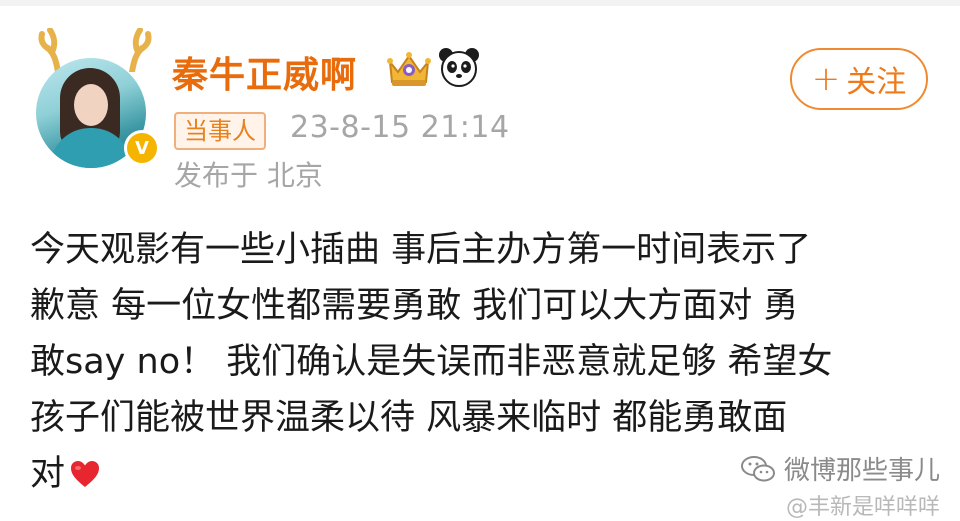 This screenshot has height=521, width=960. What do you see at coordinates (248, 175) in the screenshot?
I see `post-location: 发布于 北京` at bounding box center [248, 175].